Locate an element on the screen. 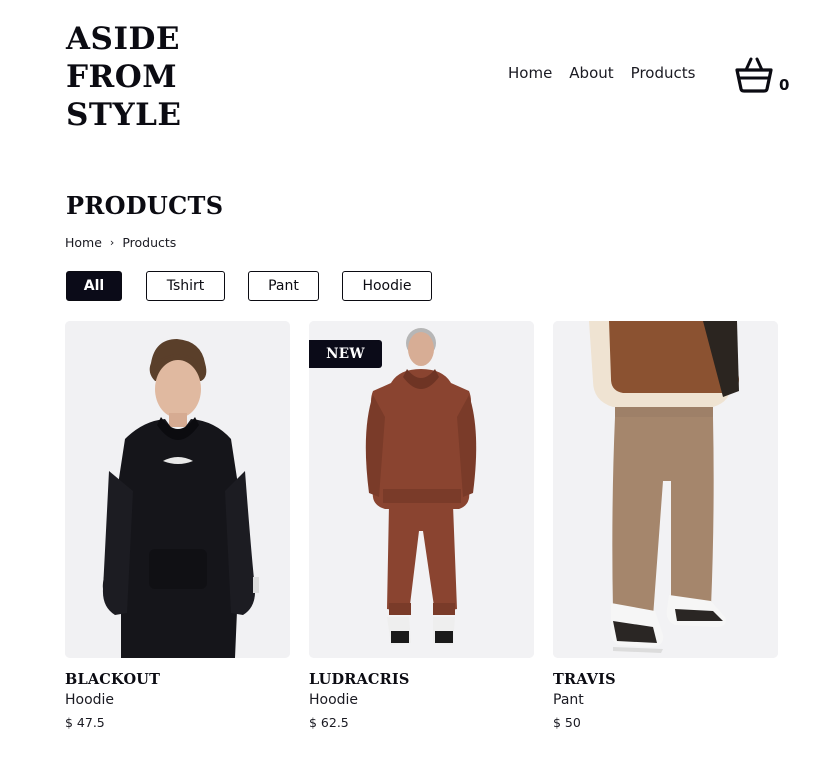 The height and width of the screenshot is (770, 835). brown-hoodie-photo is located at coordinates (421, 489).